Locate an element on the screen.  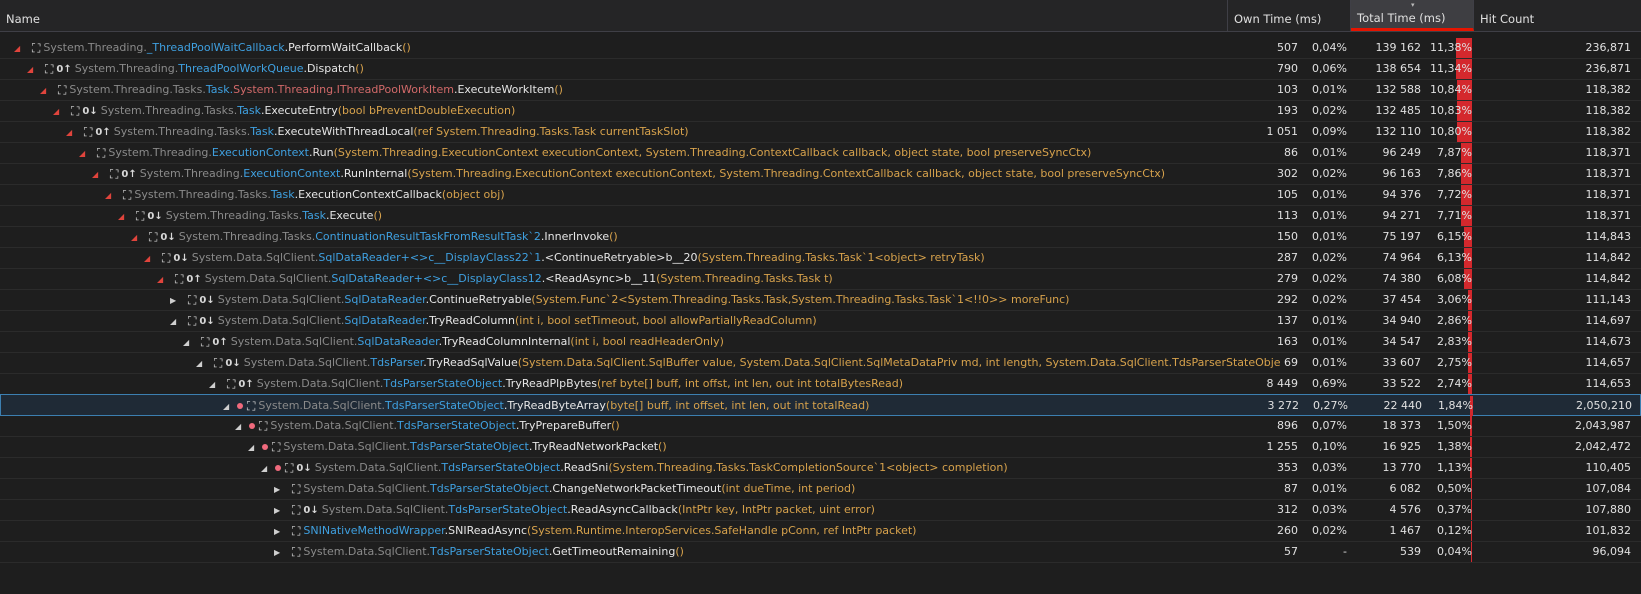
total-time-percent: 10,80% is located at coordinates (1451, 131).